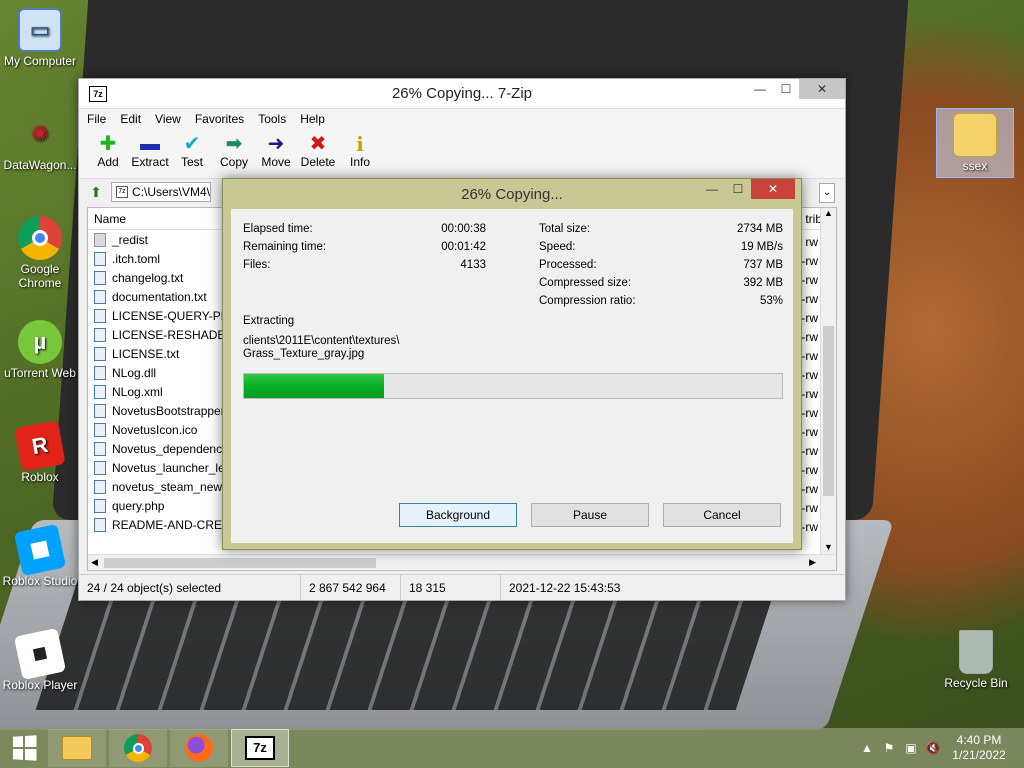 This screenshot has height=768, width=1024. Describe the element at coordinates (314, 386) in the screenshot. I see `progress-bar-fill` at that location.